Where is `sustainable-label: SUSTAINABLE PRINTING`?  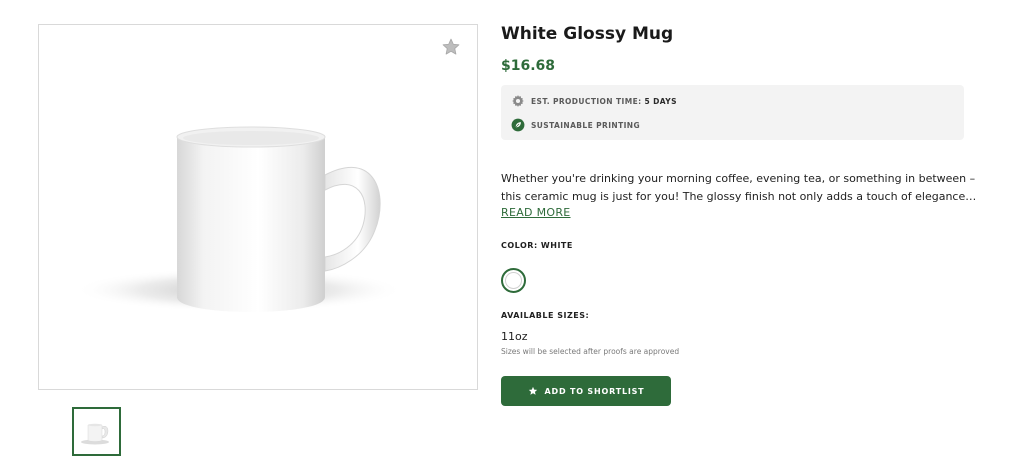 sustainable-label: SUSTAINABLE PRINTING is located at coordinates (586, 125).